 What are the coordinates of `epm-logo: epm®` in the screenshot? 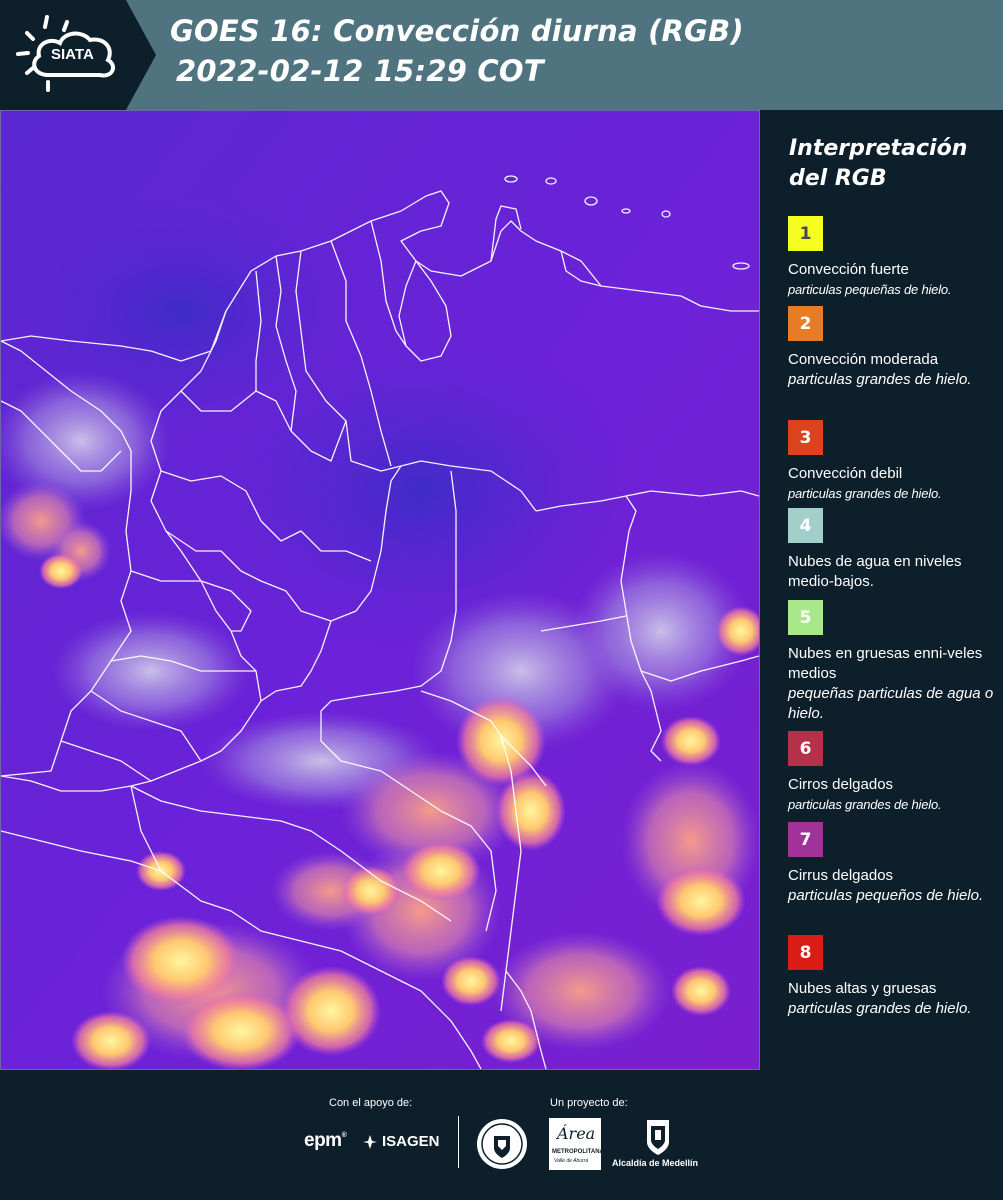 It's located at (325, 1141).